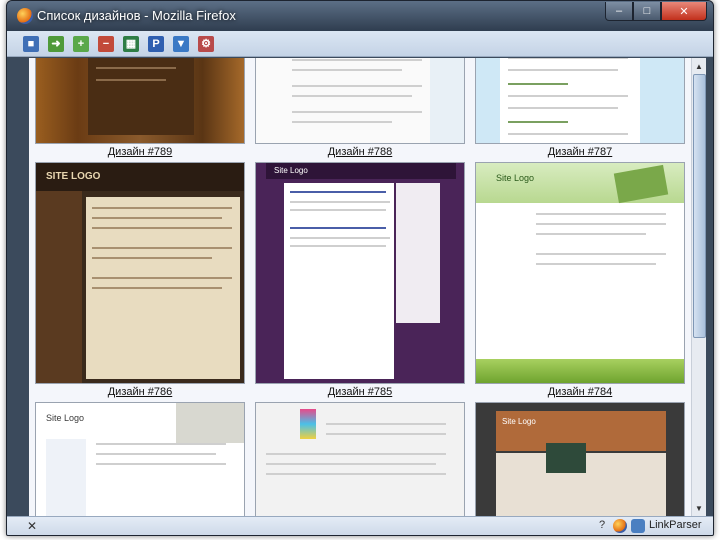  Describe the element at coordinates (56, 43) in the screenshot. I see `export-icon: ➜` at that location.